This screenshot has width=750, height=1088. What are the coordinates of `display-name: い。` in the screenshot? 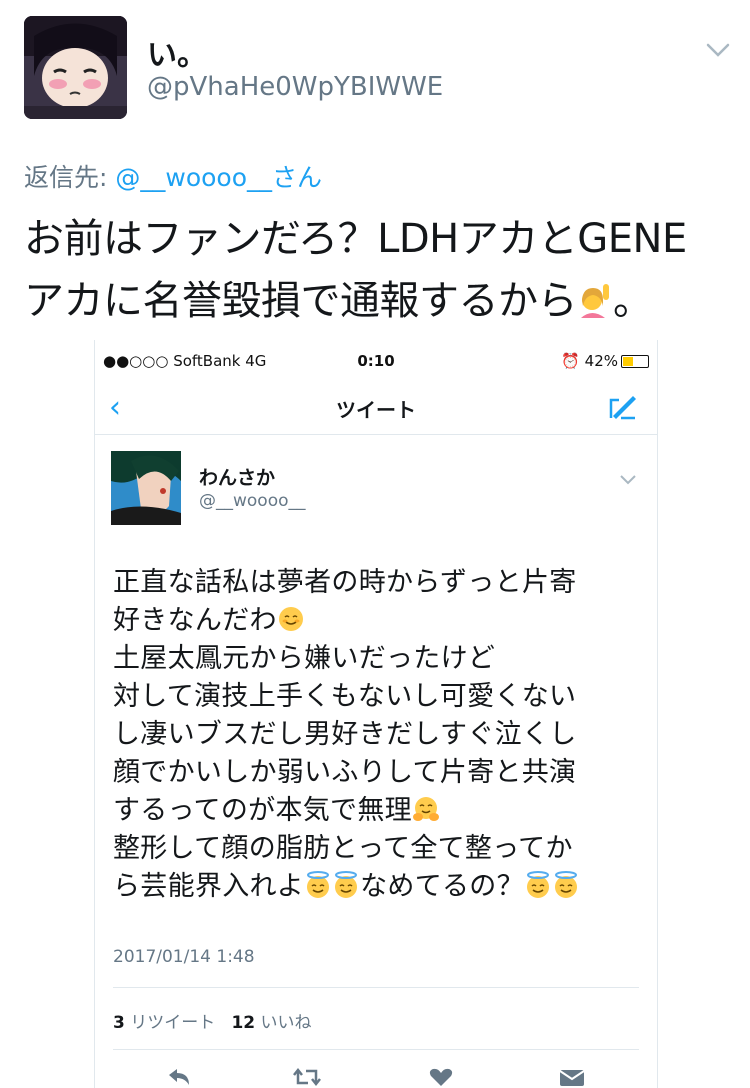 It's located at (177, 52).